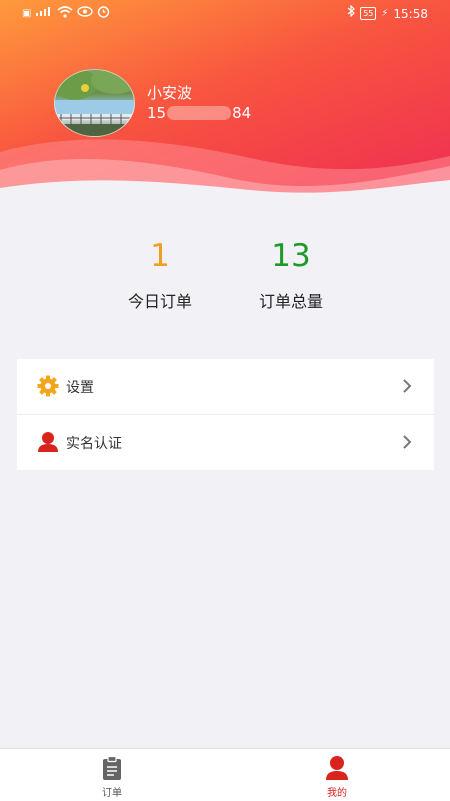 This screenshot has width=450, height=801. I want to click on today-orders-value: 1, so click(160, 256).